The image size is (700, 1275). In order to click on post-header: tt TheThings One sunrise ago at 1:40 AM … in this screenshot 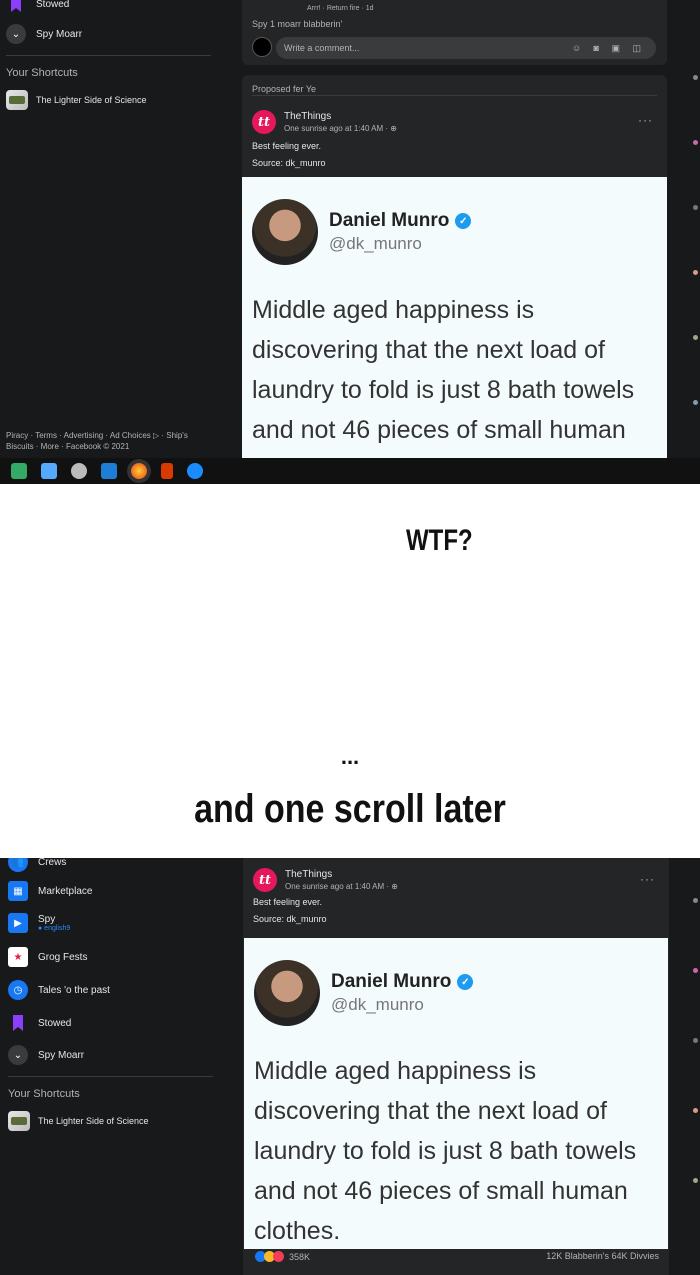, I will do `click(324, 122)`.